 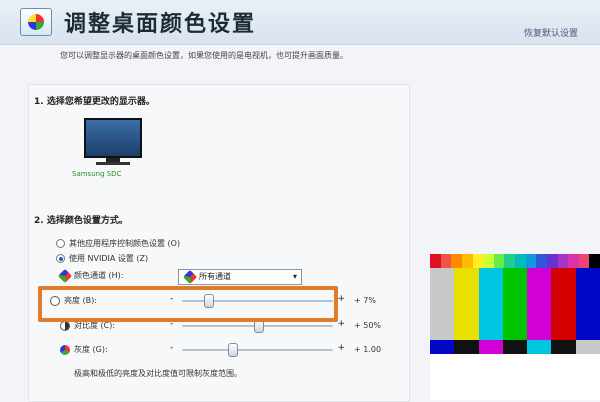 I want to click on contrast-label: 对比度 (C):, so click(x=95, y=325).